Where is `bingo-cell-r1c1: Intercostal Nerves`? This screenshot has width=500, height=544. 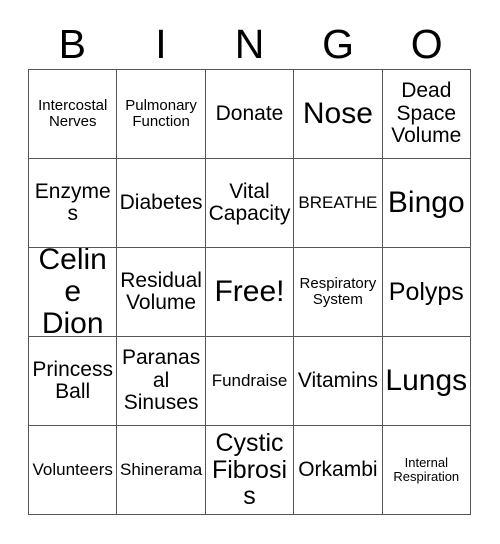
bingo-cell-r1c1: Intercostal Nerves is located at coordinates (73, 114).